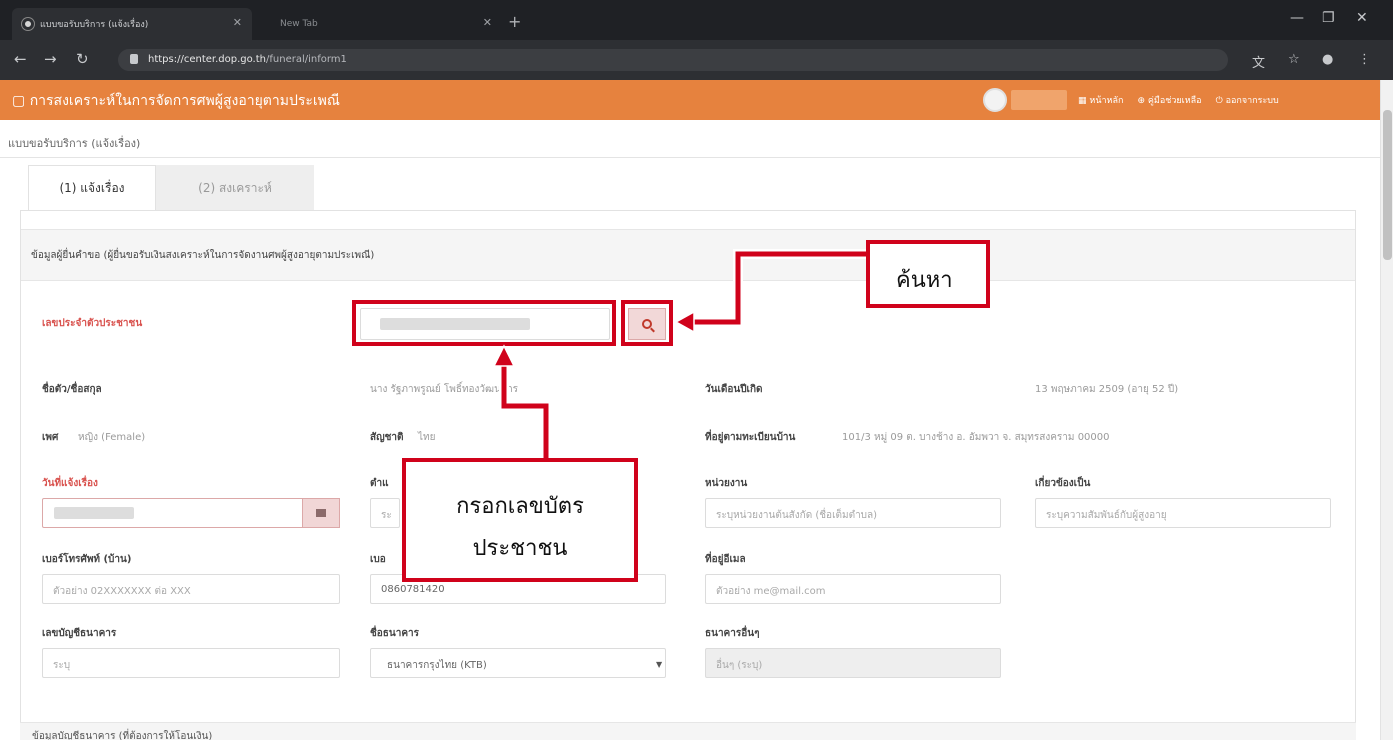  Describe the element at coordinates (520, 506) in the screenshot. I see `id-callout-line1: กรอกเลขบัตร` at that location.